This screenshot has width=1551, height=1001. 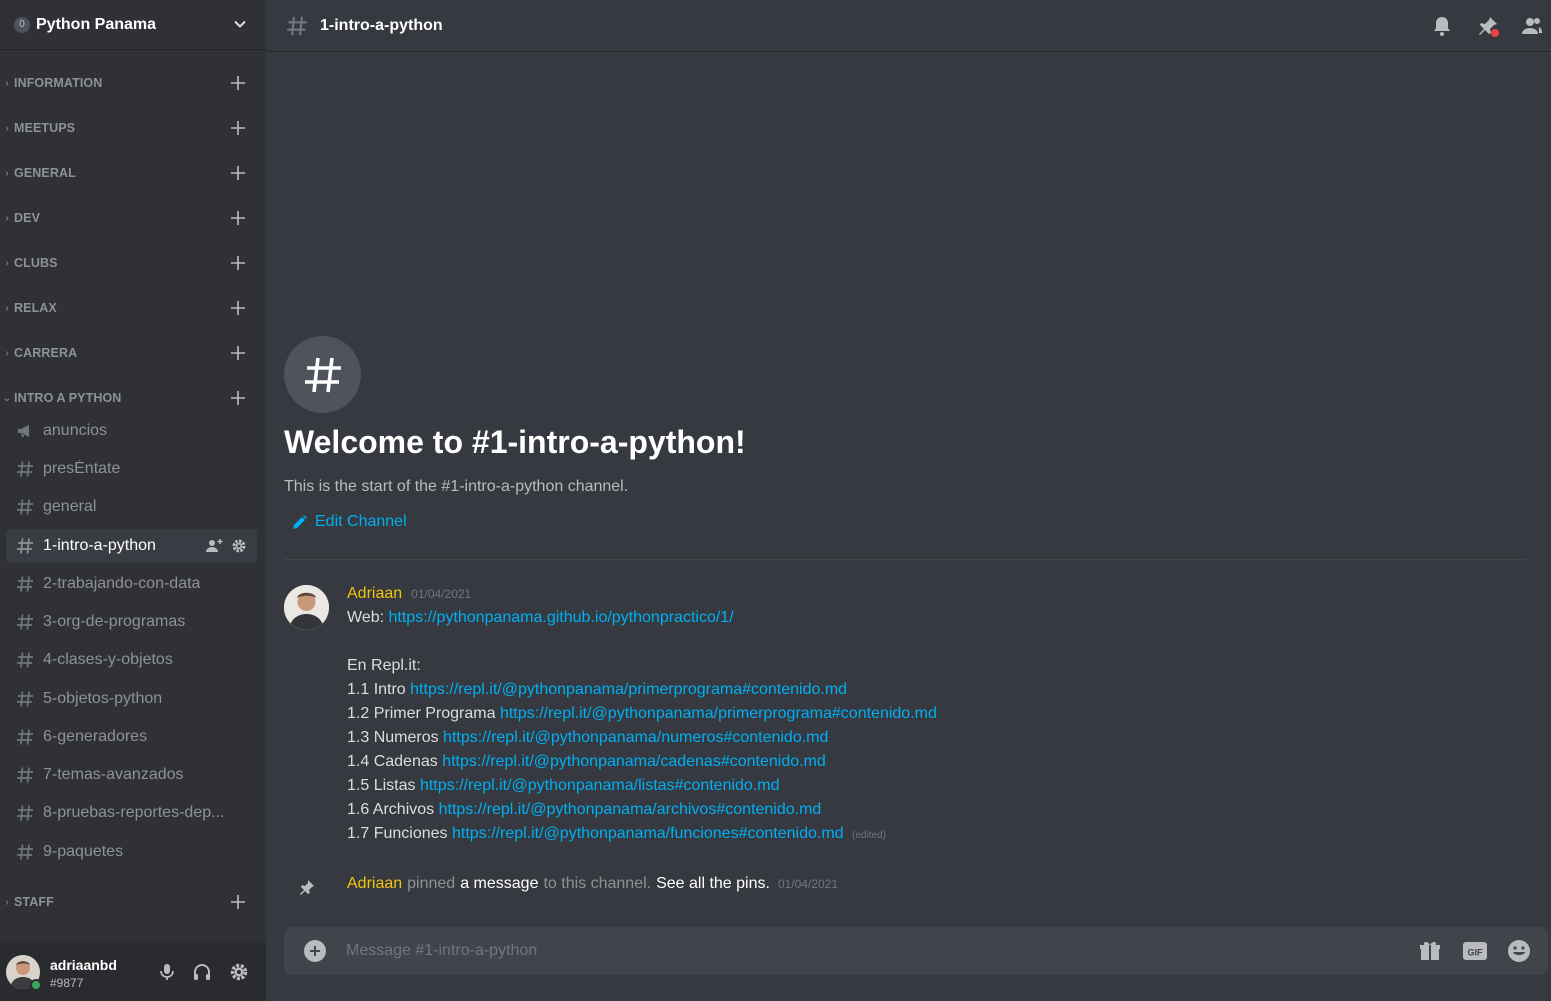 I want to click on add-attachment-button, so click(x=315, y=951).